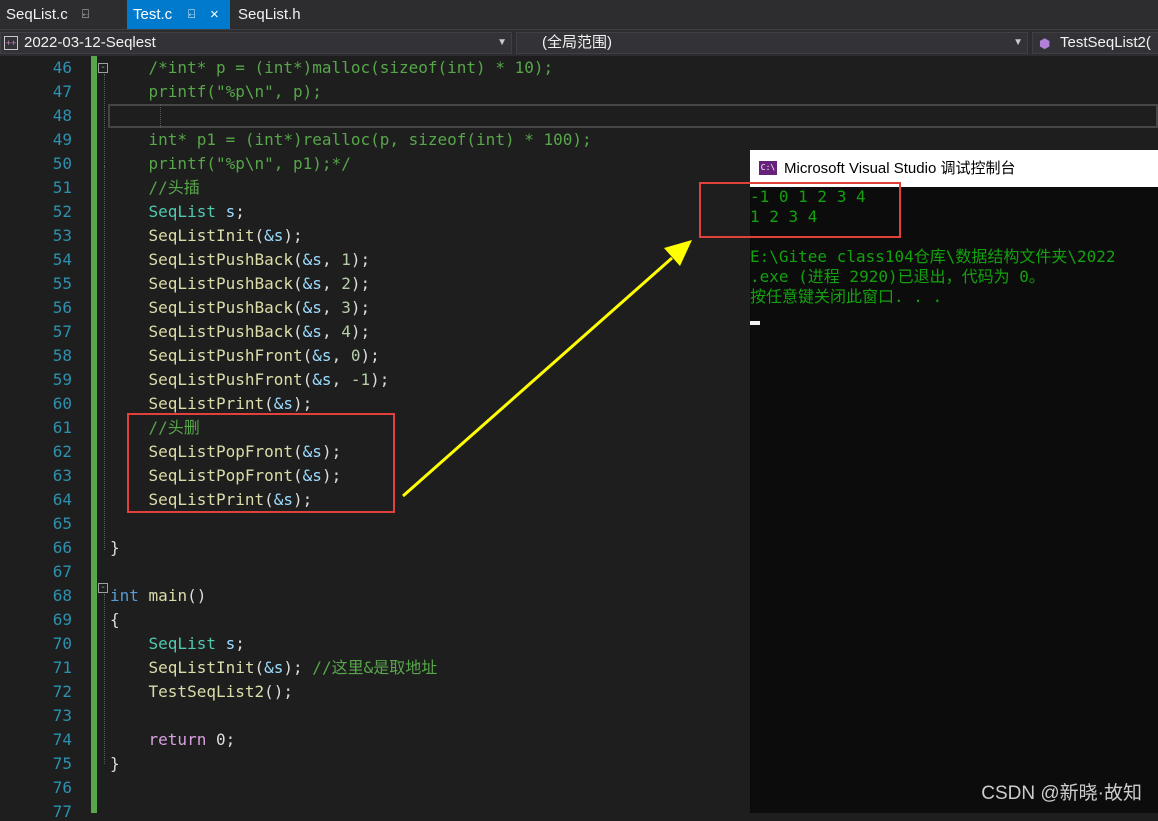 The height and width of the screenshot is (821, 1158). I want to click on line-number: 53, so click(62, 235).